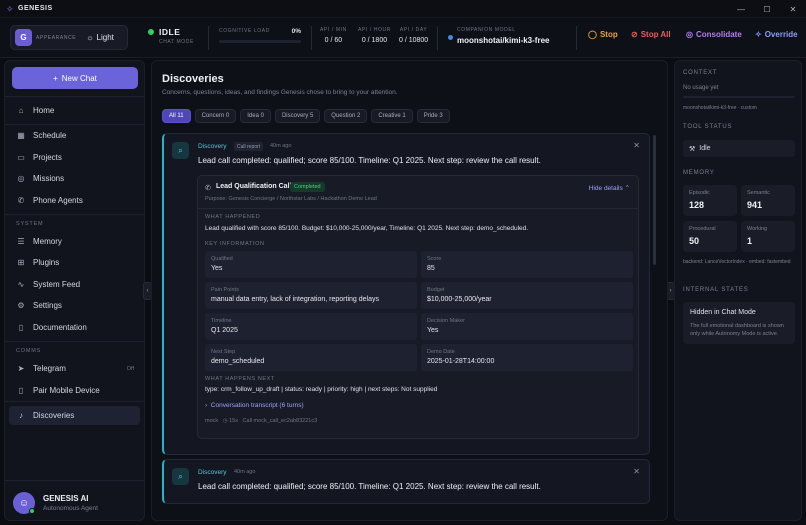 The image size is (806, 525). What do you see at coordinates (74, 390) in the screenshot?
I see `sidebar-item-pair-mobile: ▯ Pair Mobile Device` at bounding box center [74, 390].